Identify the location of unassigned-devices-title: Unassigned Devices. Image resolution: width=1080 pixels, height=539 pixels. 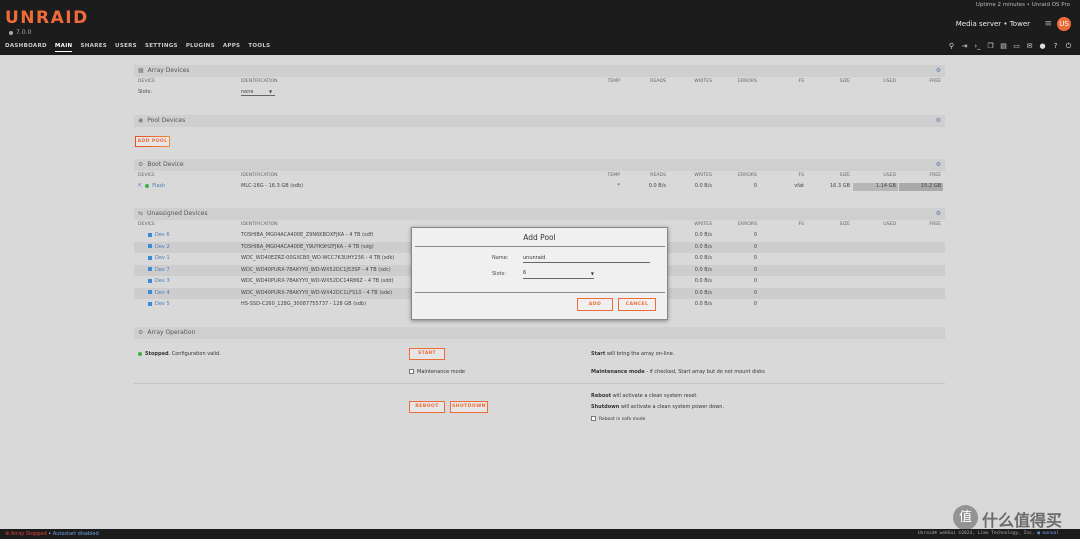
(177, 213).